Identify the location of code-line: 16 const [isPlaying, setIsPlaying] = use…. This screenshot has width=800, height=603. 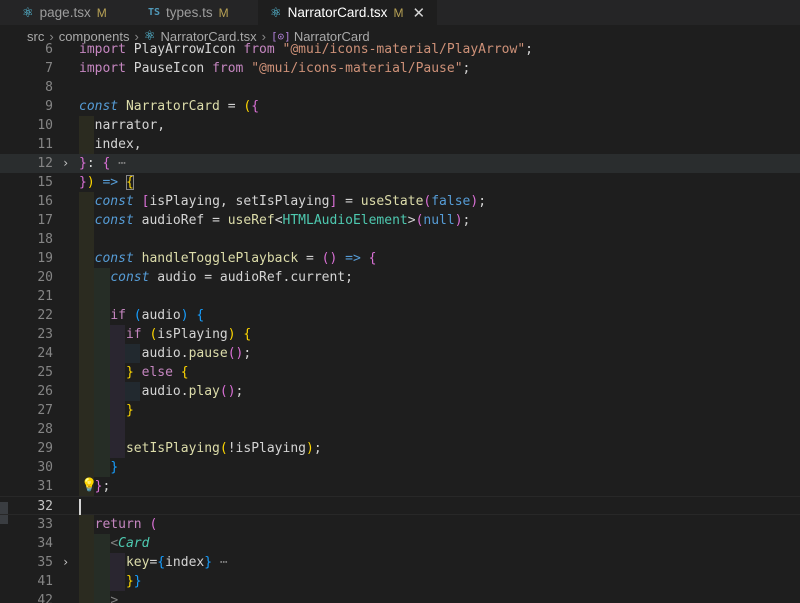
(400, 201).